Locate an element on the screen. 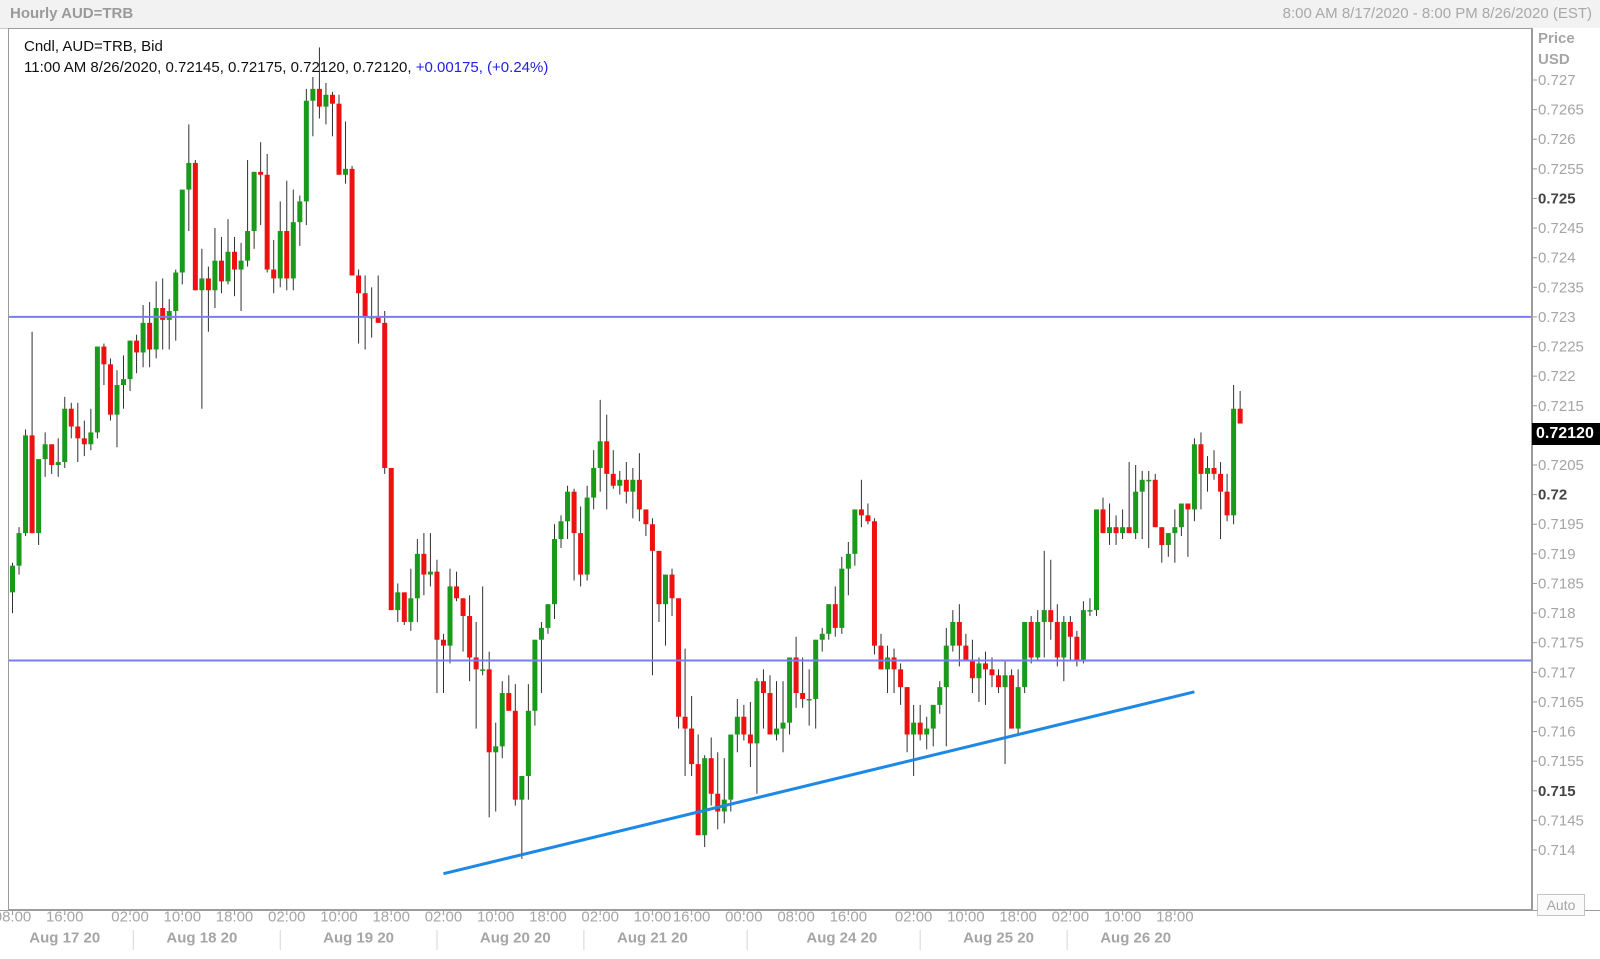 This screenshot has height=959, width=1600. price-tick-label: 0.719 is located at coordinates (1557, 554).